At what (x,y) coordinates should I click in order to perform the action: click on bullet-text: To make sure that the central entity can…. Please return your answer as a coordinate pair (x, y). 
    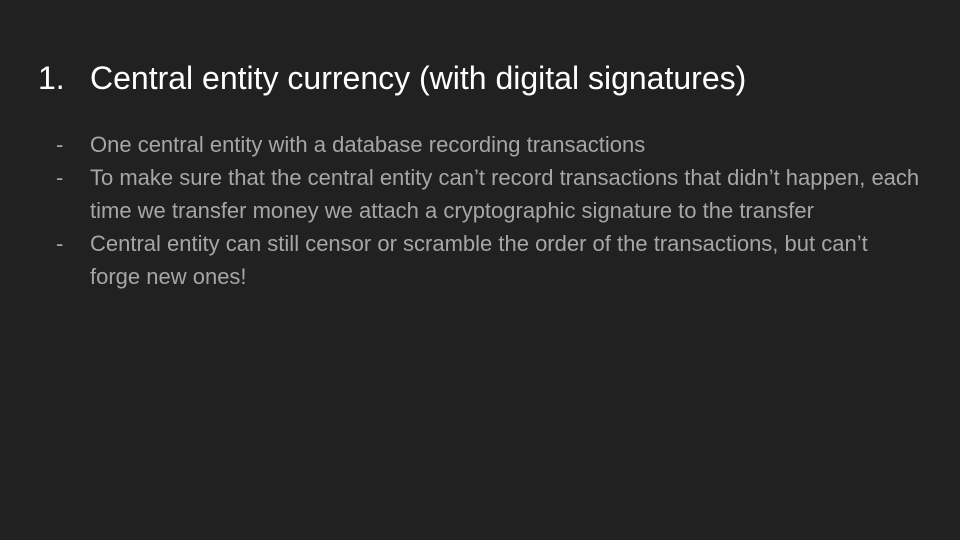
    Looking at the image, I should click on (505, 194).